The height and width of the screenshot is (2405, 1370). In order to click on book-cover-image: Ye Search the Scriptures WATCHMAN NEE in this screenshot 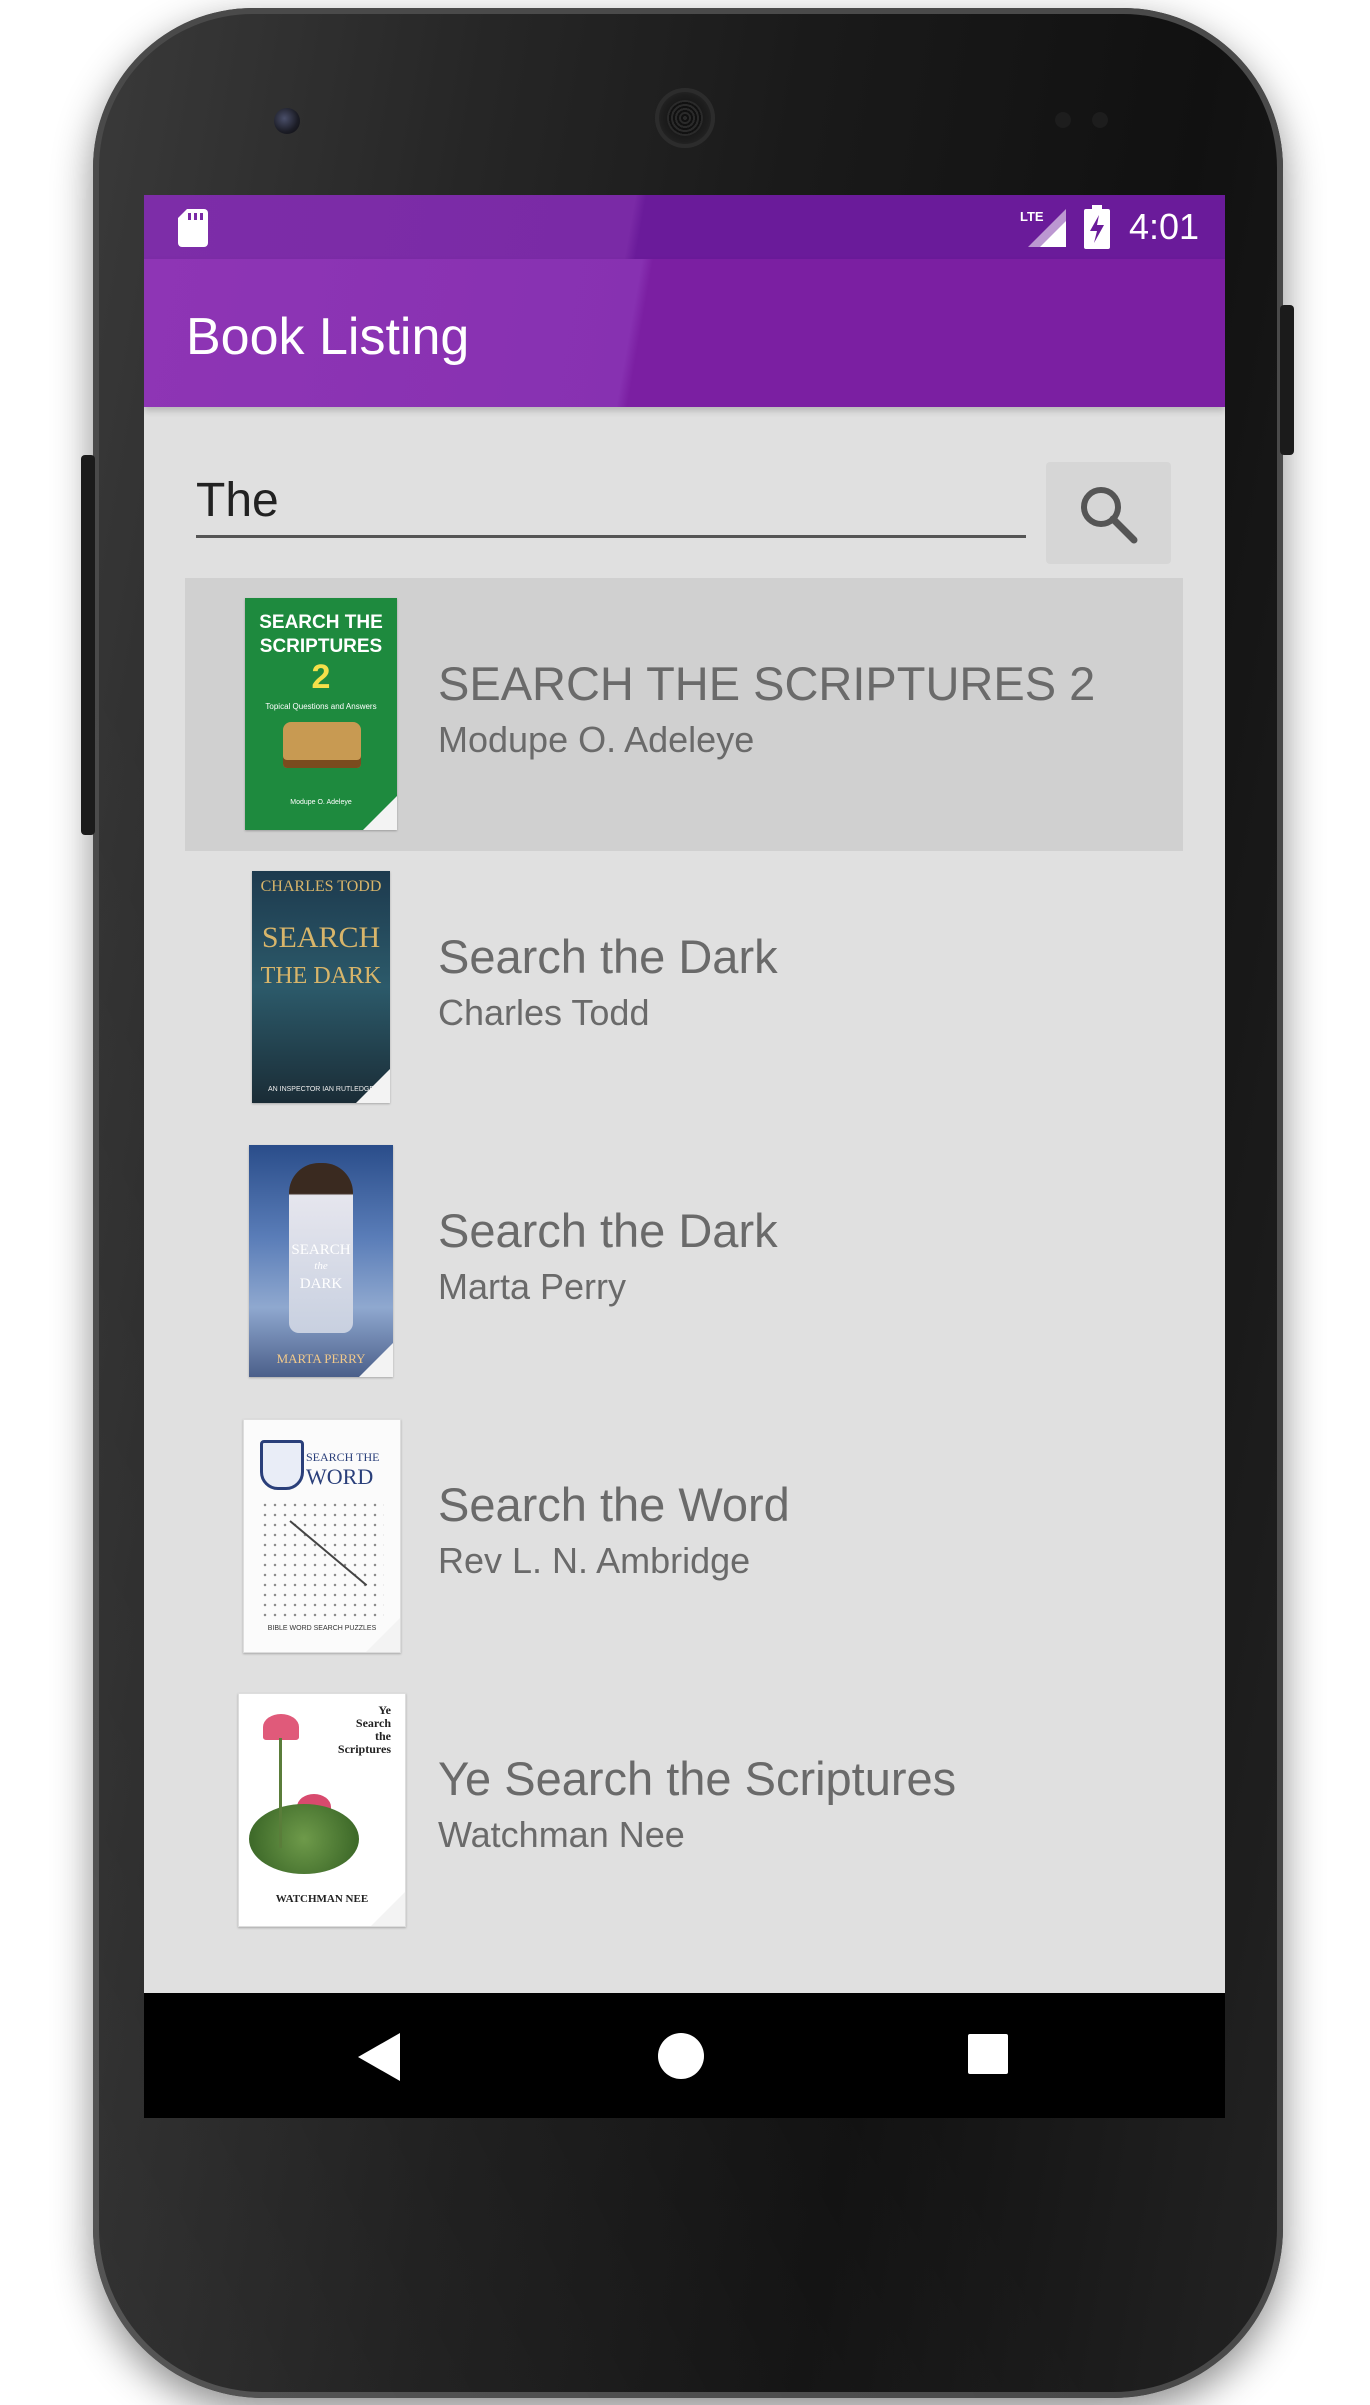, I will do `click(322, 1810)`.